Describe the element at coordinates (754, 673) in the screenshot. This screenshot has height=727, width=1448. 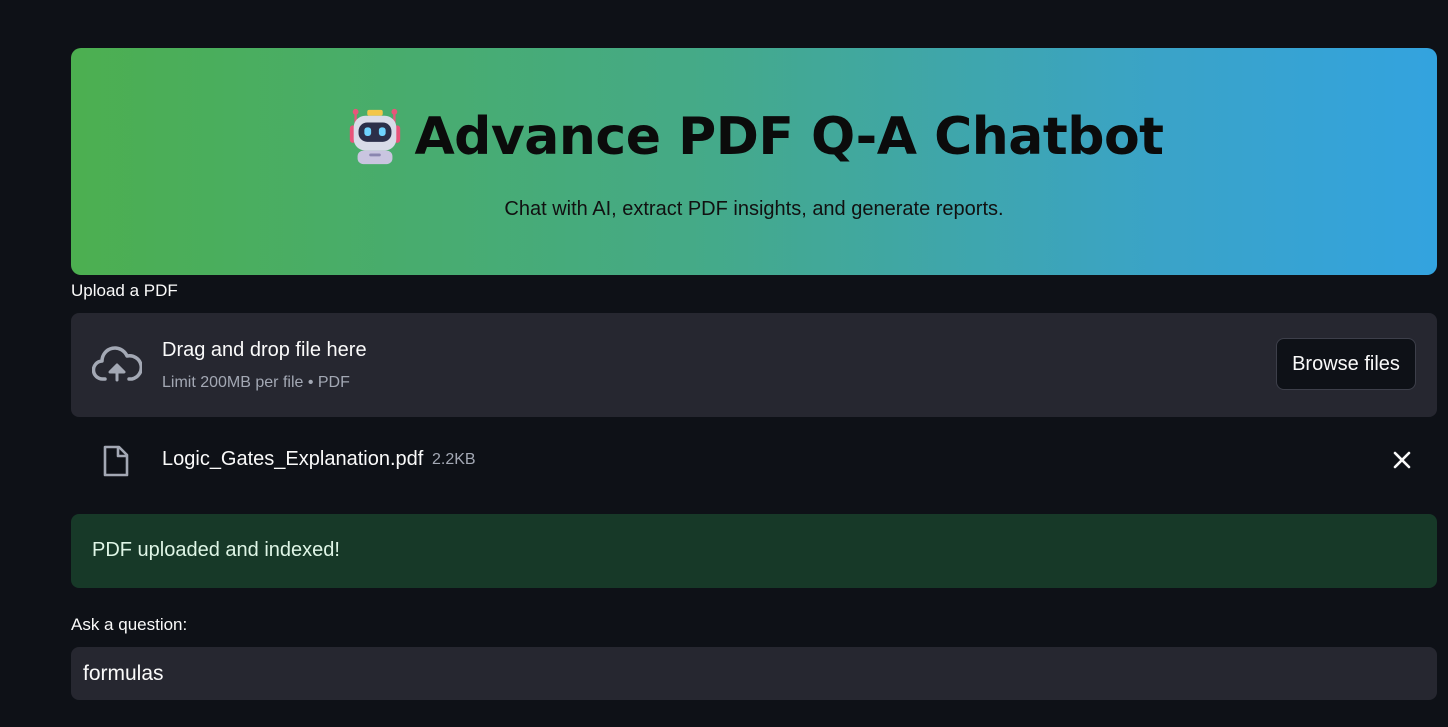
I see `question-input` at that location.